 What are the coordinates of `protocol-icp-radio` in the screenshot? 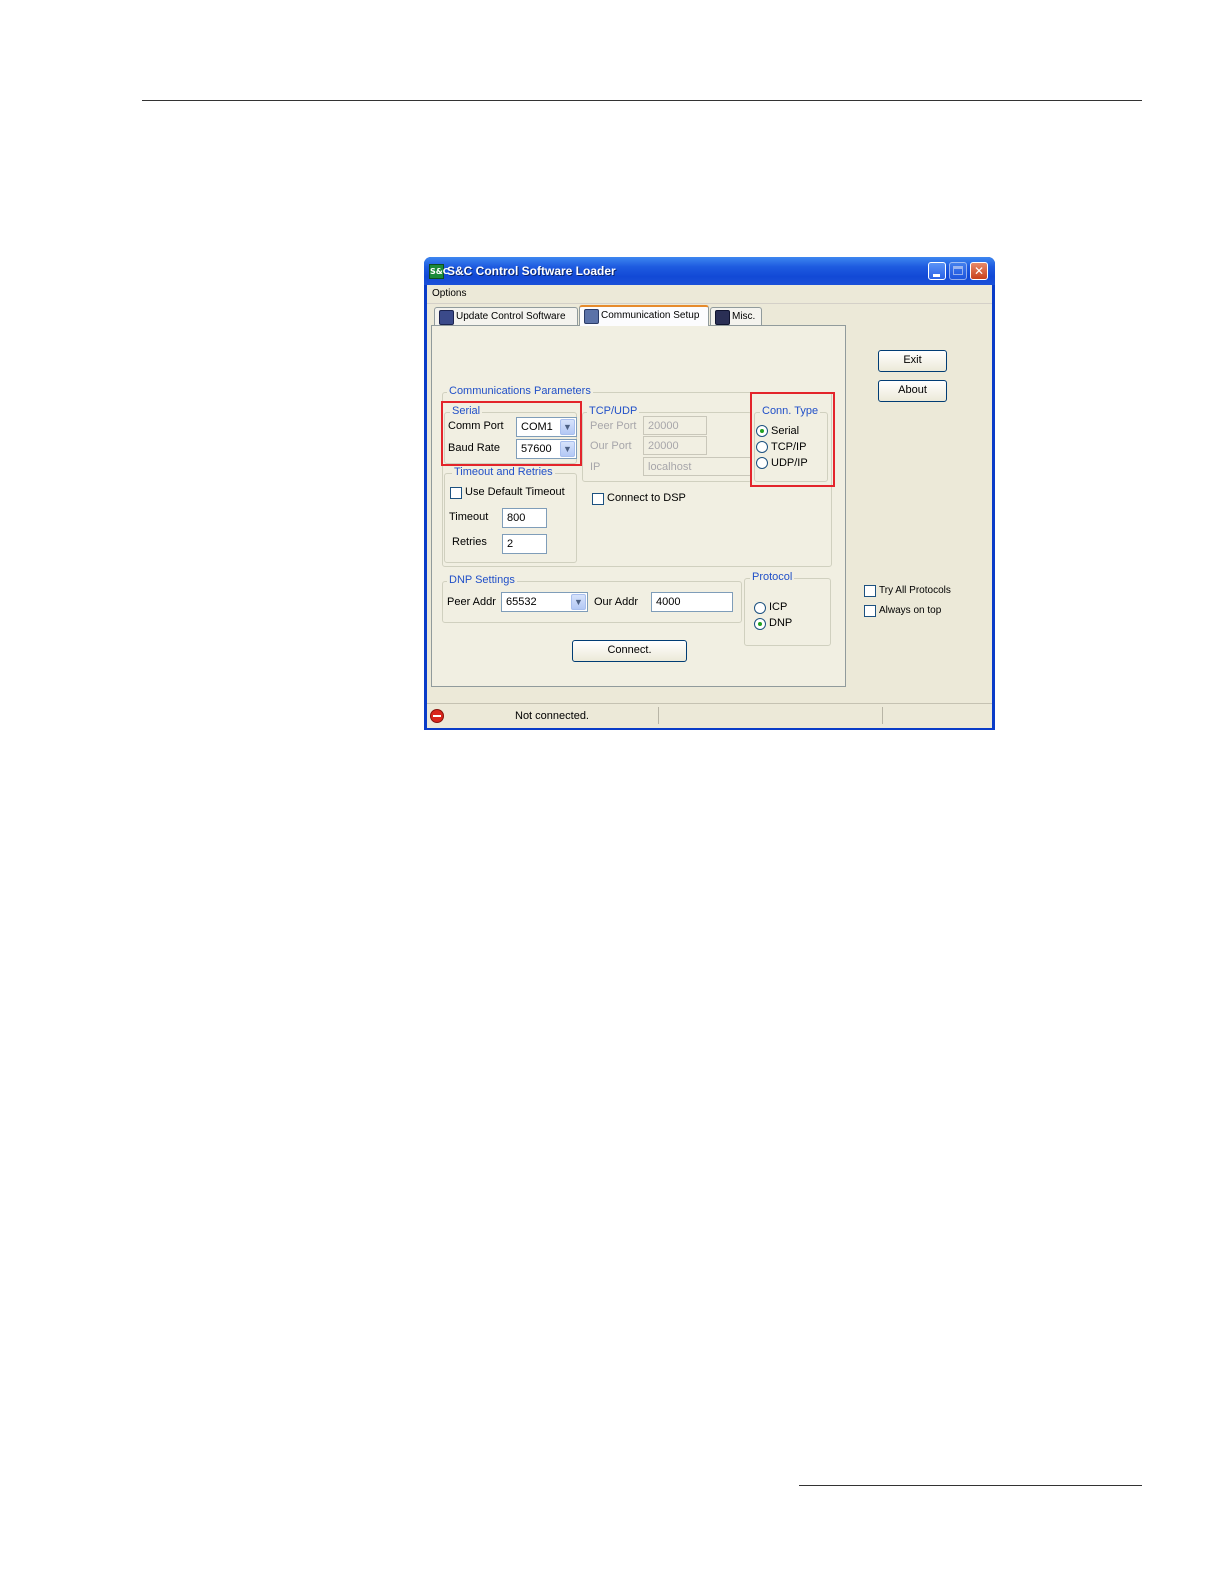 It's located at (760, 608).